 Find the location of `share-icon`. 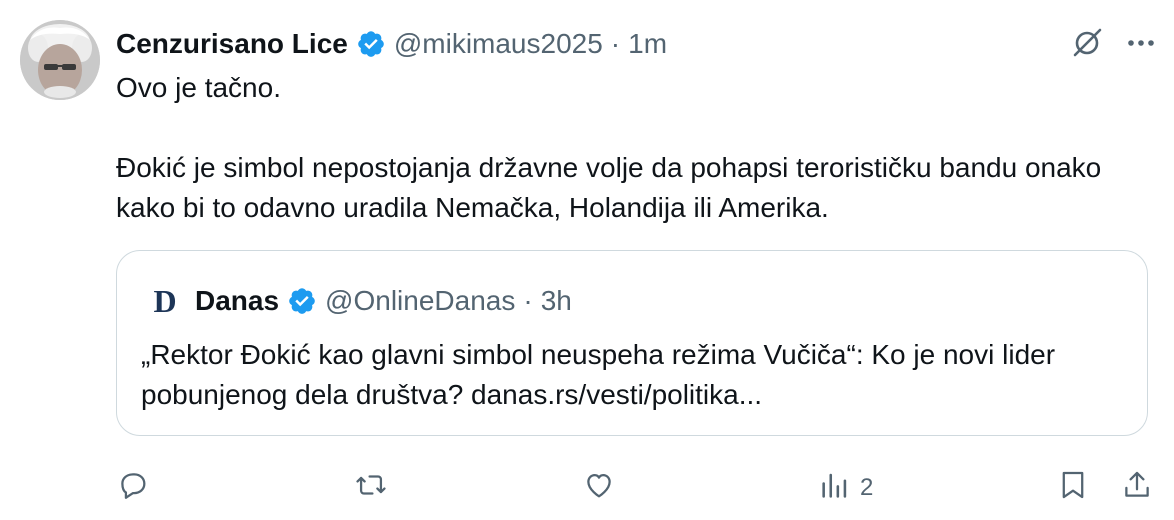

share-icon is located at coordinates (1137, 487).